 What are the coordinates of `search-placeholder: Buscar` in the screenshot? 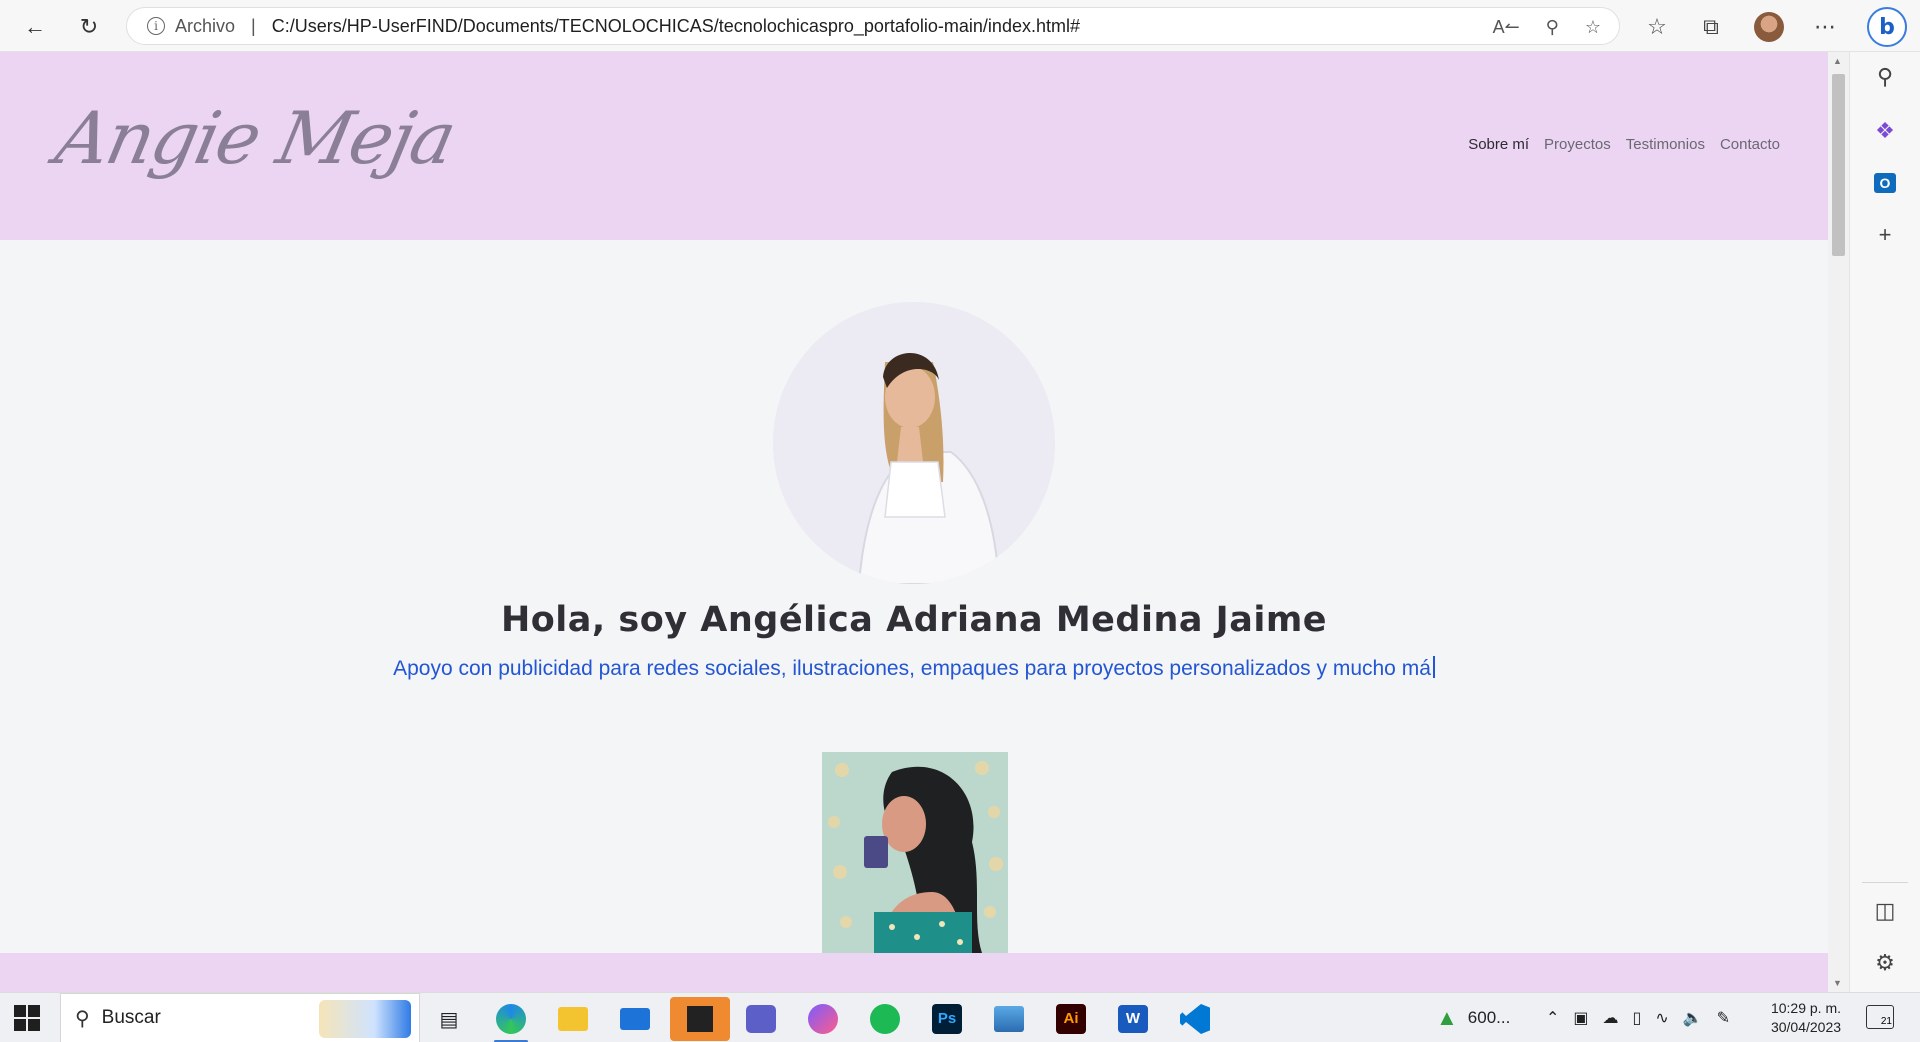 It's located at (131, 1017).